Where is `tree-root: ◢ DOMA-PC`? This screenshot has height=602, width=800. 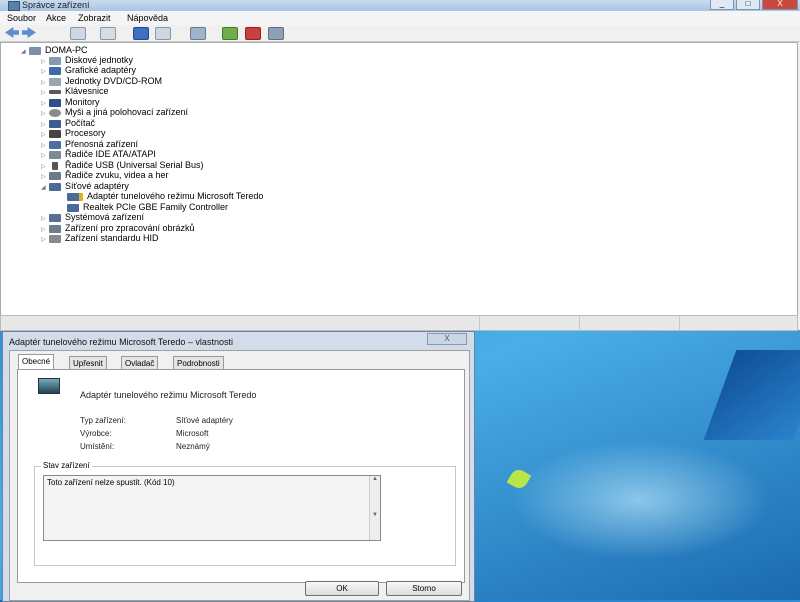 tree-root: ◢ DOMA-PC is located at coordinates (54, 50).